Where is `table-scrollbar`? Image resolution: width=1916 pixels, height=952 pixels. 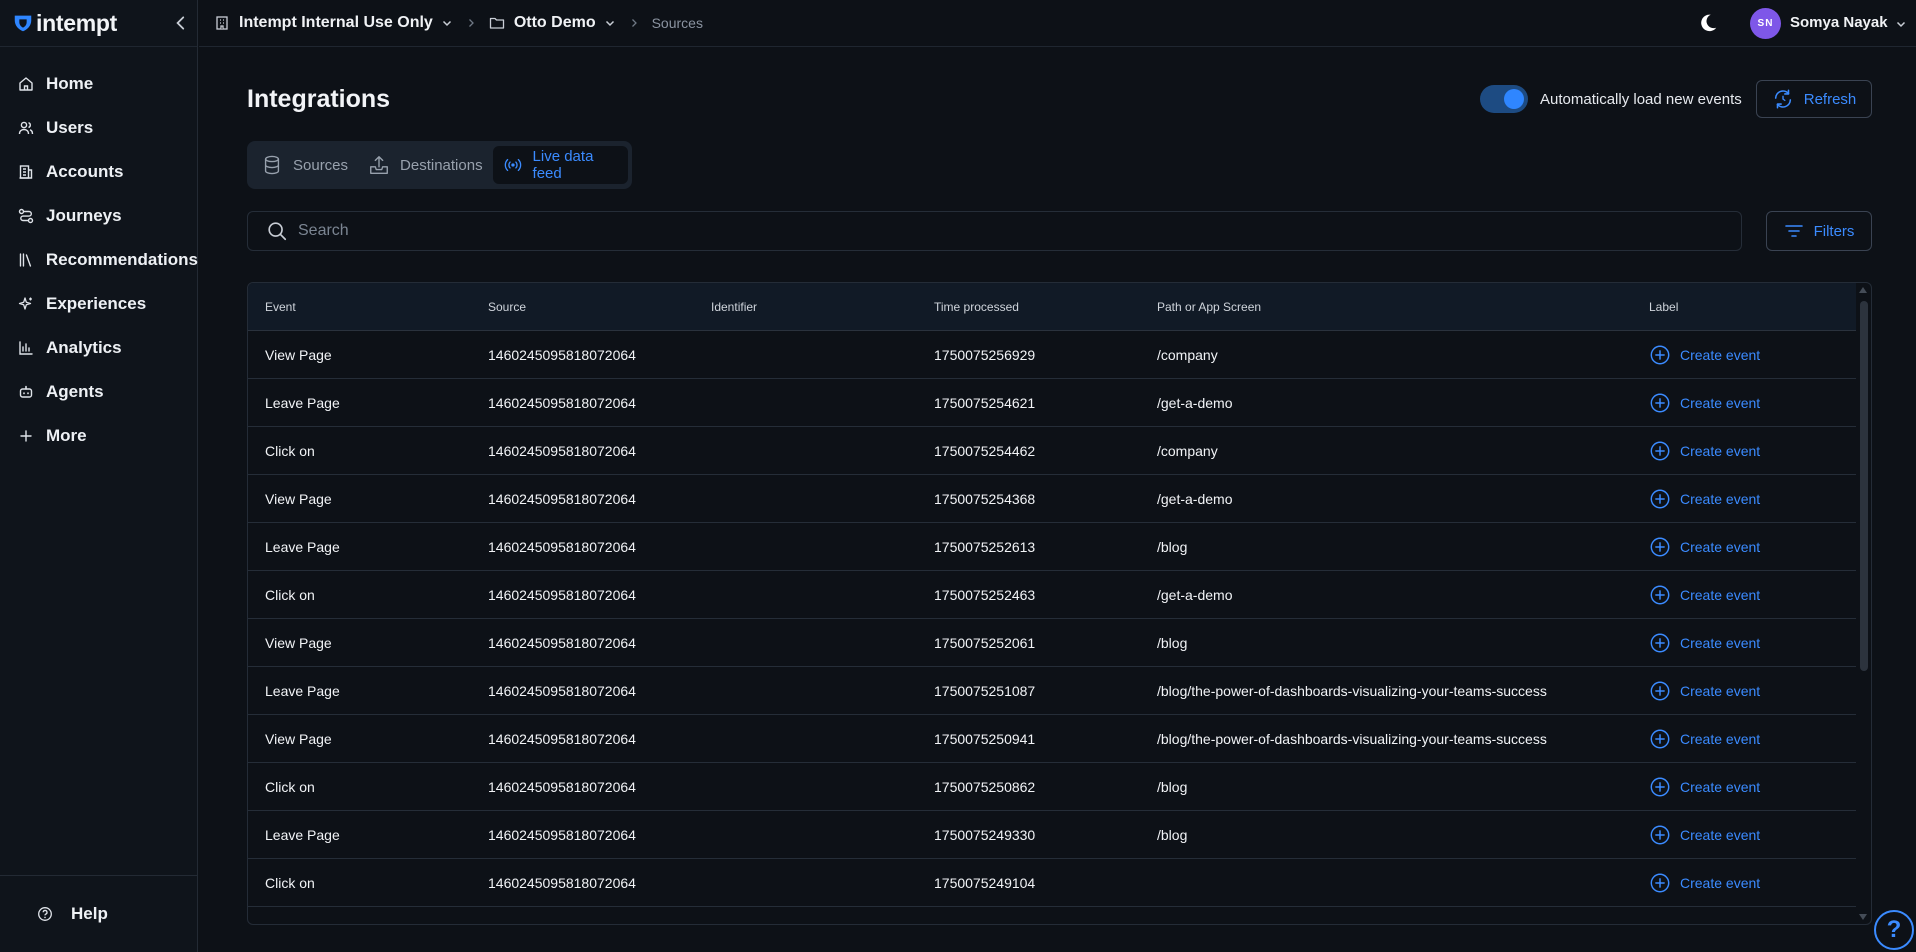 table-scrollbar is located at coordinates (1863, 603).